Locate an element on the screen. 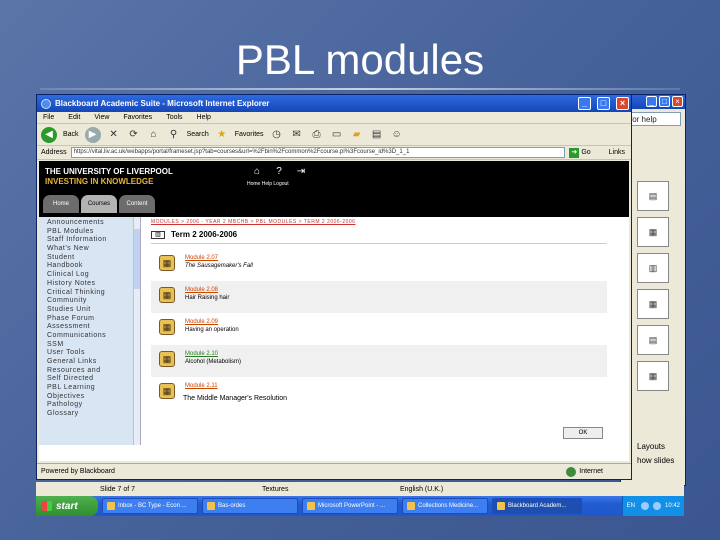 The width and height of the screenshot is (720, 540). course-menu-item: General Links is located at coordinates (93, 362).